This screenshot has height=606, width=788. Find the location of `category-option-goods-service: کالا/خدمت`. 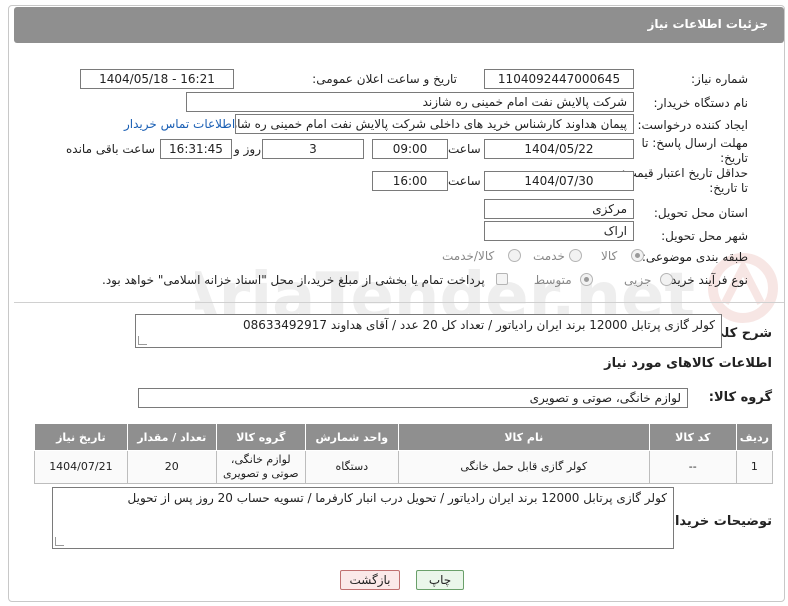

category-option-goods-service: کالا/خدمت is located at coordinates (468, 256).